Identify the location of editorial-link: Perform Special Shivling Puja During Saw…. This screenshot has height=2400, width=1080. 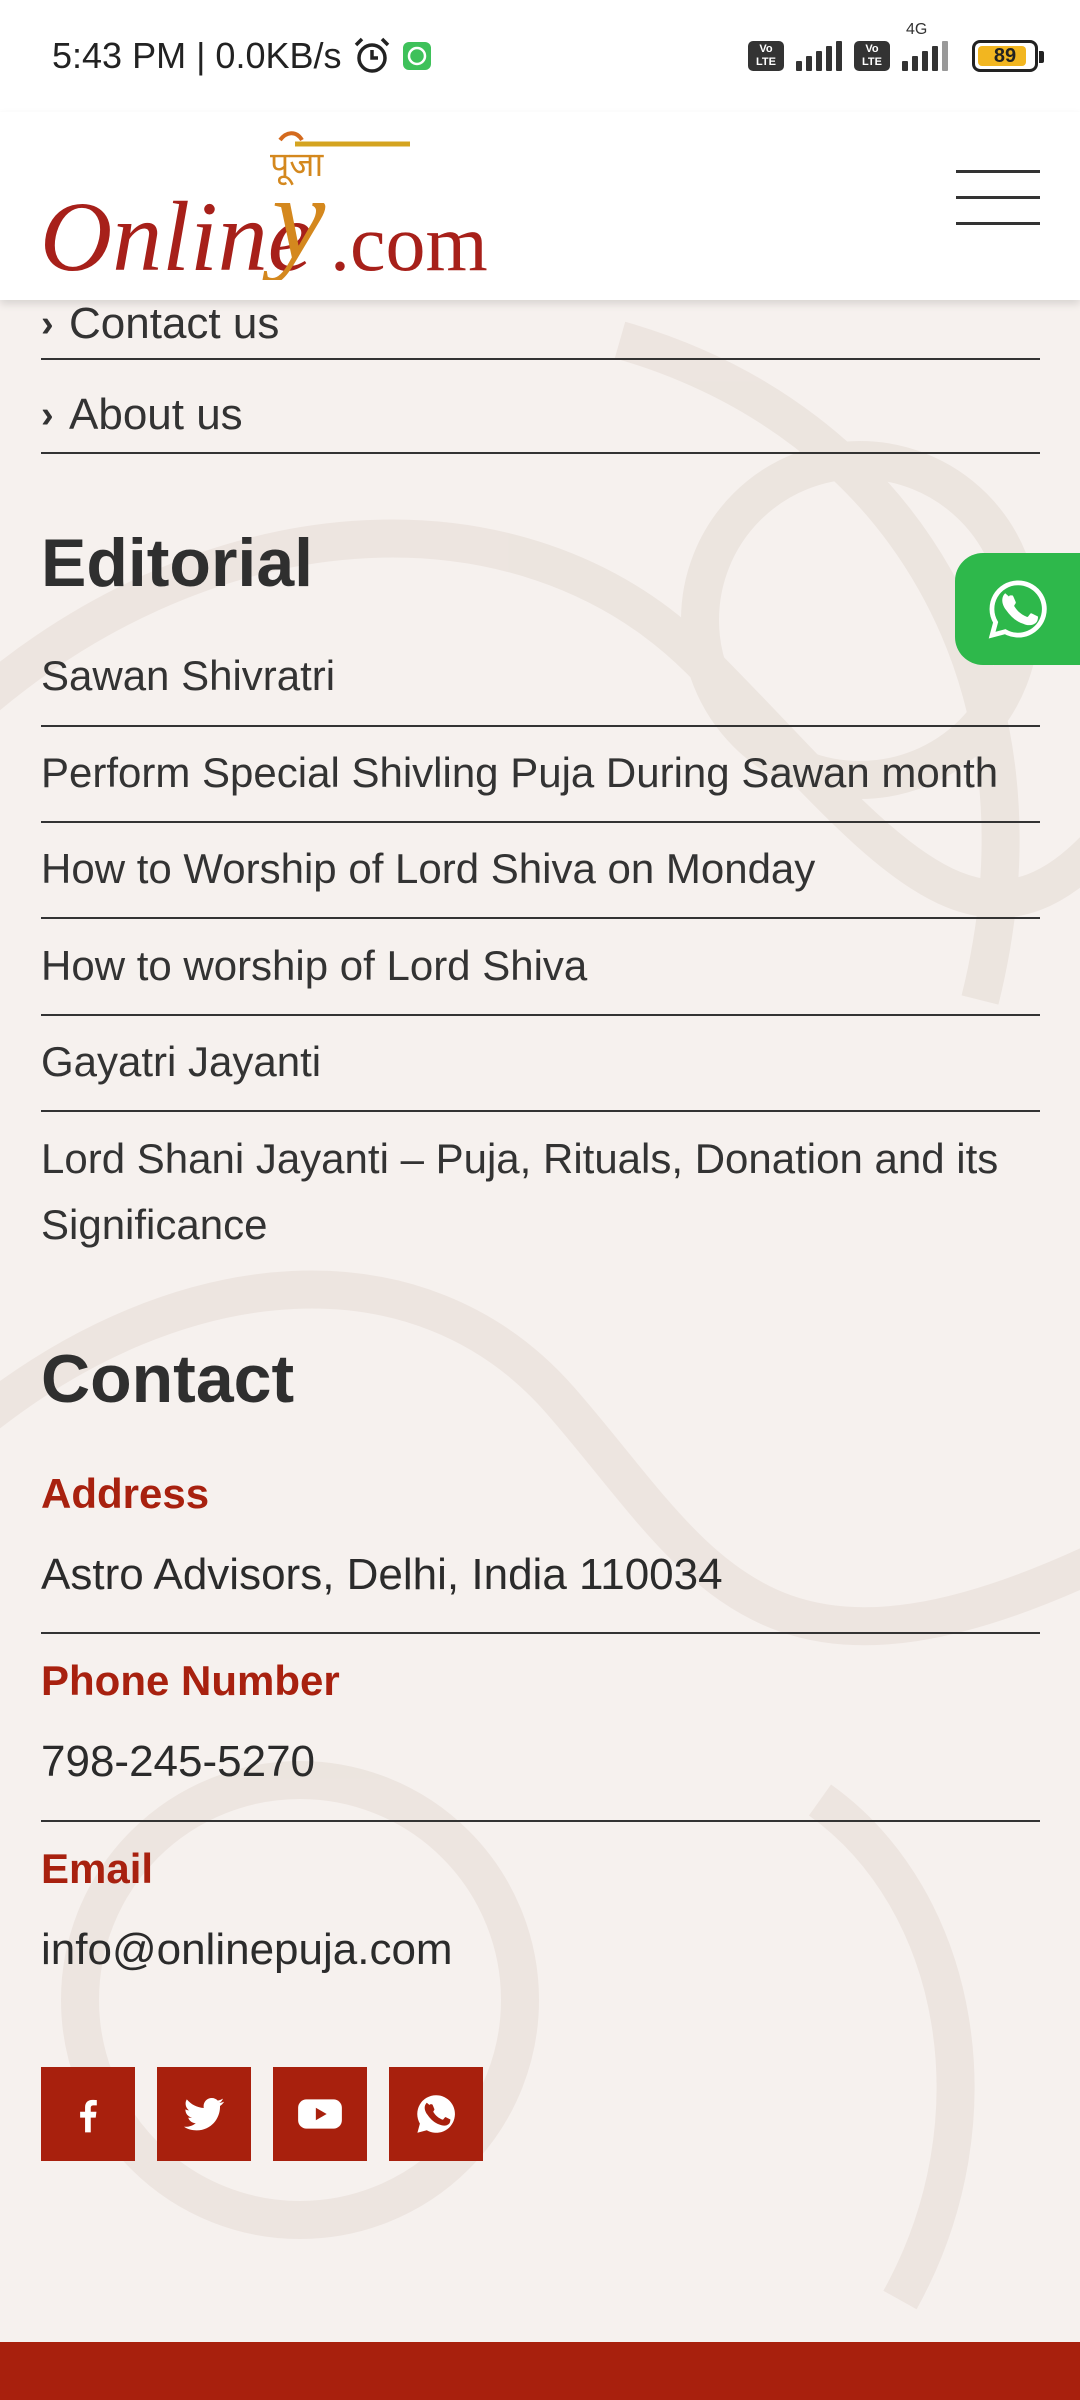
(540, 781).